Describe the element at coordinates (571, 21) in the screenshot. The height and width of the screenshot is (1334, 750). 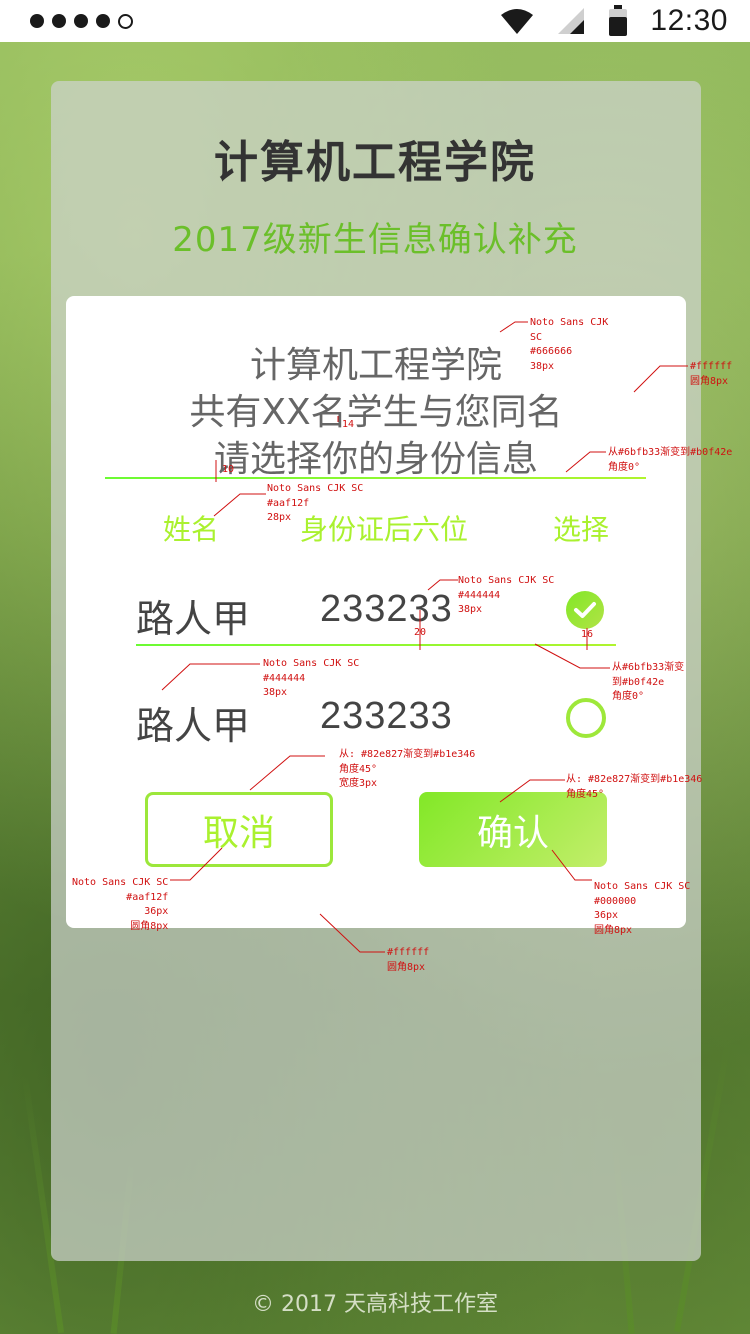
I see `cell-signal-icon` at that location.